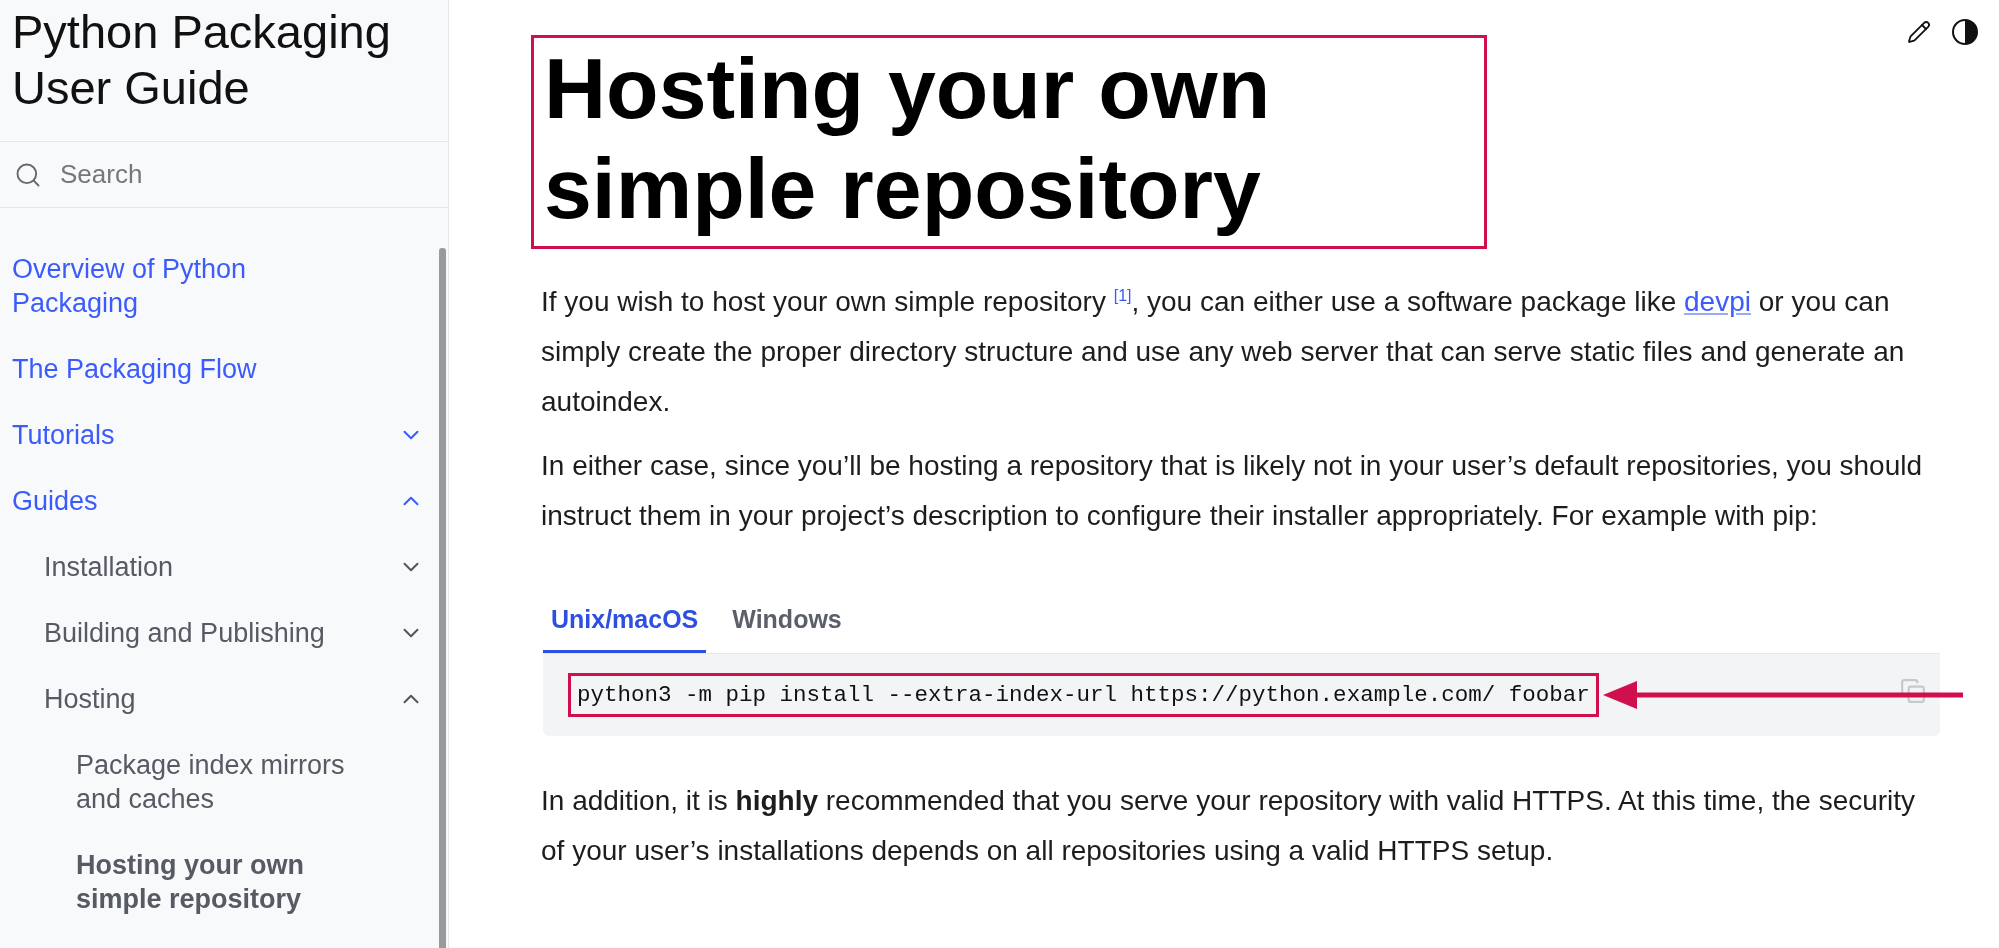 Image resolution: width=1999 pixels, height=948 pixels. Describe the element at coordinates (1919, 32) in the screenshot. I see `edit-icon` at that location.